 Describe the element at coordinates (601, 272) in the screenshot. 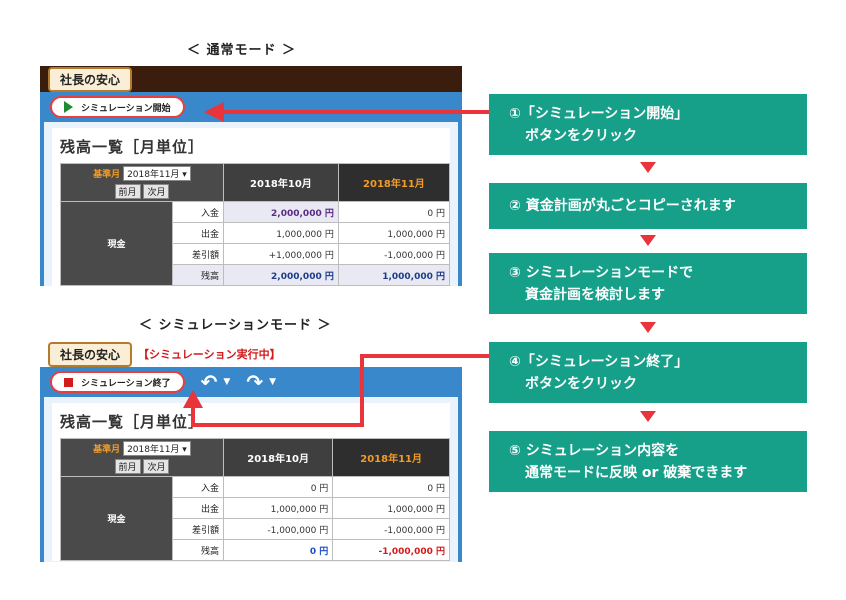

I see `step-3-line1: ③ シミュレーションモードで` at that location.